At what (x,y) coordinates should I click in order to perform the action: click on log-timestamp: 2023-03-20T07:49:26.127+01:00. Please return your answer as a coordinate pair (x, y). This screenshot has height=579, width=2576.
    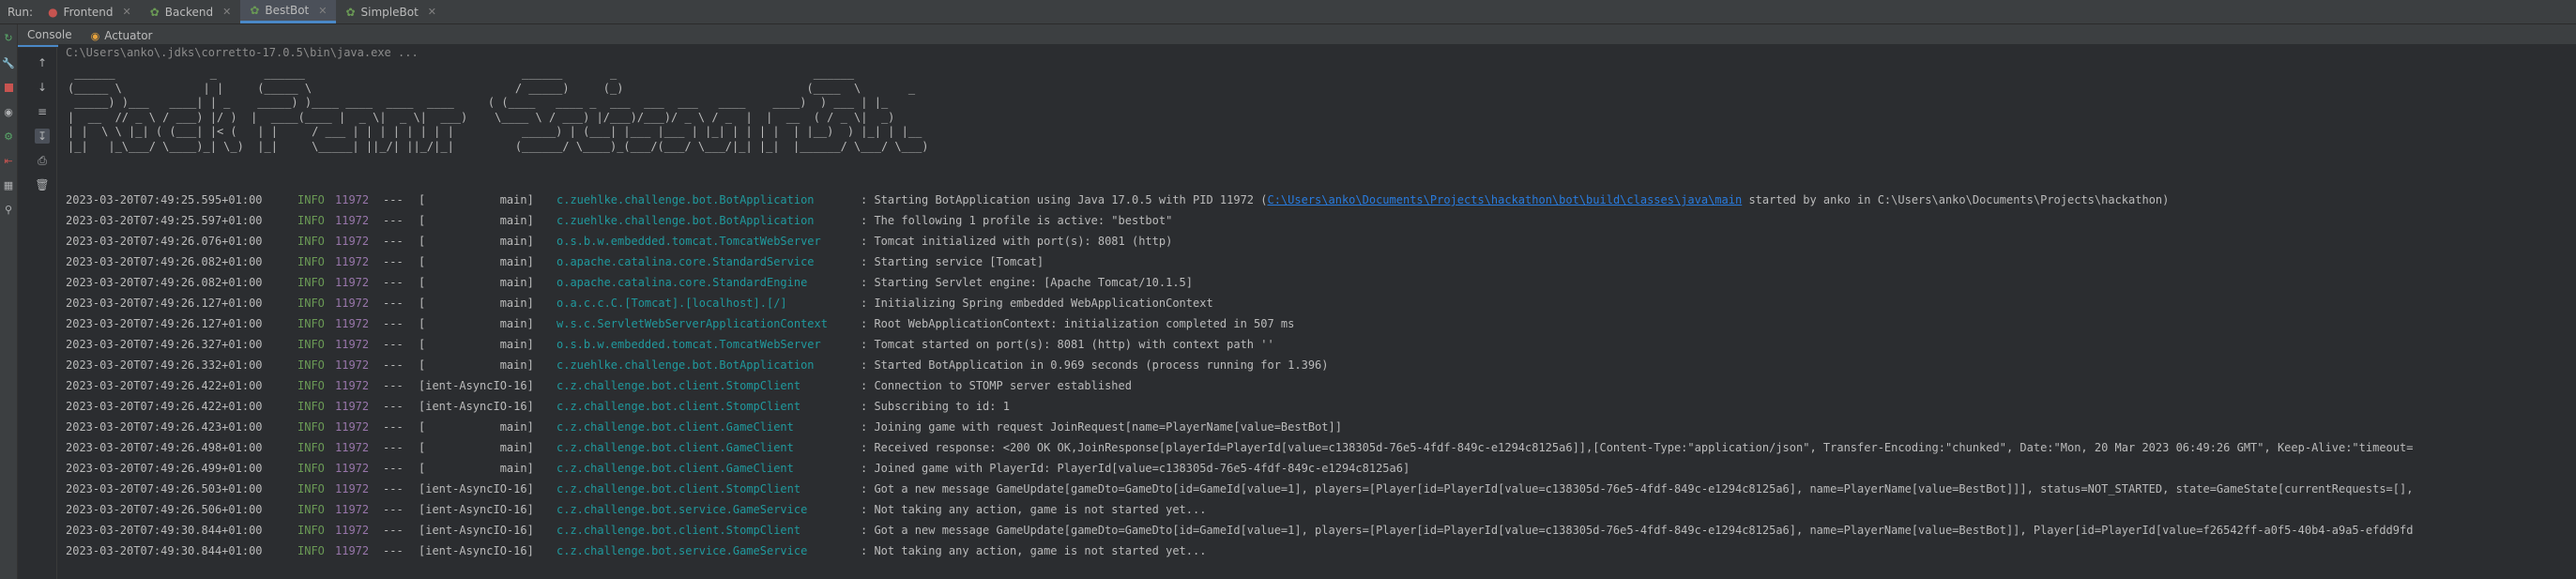
    Looking at the image, I should click on (164, 323).